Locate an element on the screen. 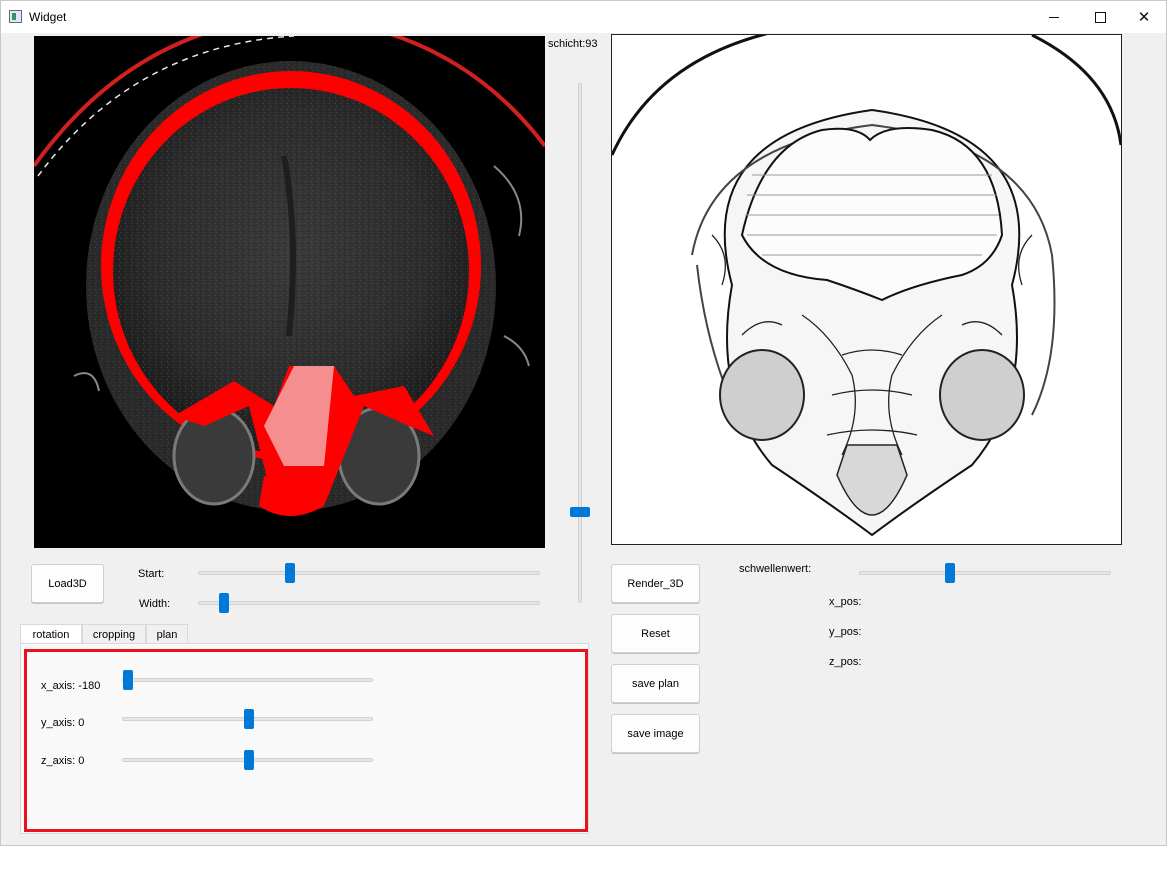 The height and width of the screenshot is (869, 1168). load3d-button: Load3D is located at coordinates (67, 583).